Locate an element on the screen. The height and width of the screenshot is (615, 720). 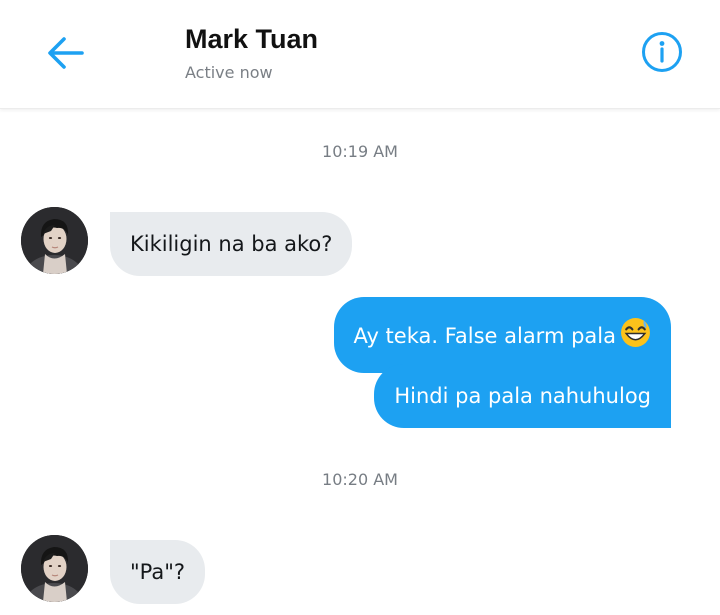
message-timestamp: 10:19 AM is located at coordinates (360, 151).